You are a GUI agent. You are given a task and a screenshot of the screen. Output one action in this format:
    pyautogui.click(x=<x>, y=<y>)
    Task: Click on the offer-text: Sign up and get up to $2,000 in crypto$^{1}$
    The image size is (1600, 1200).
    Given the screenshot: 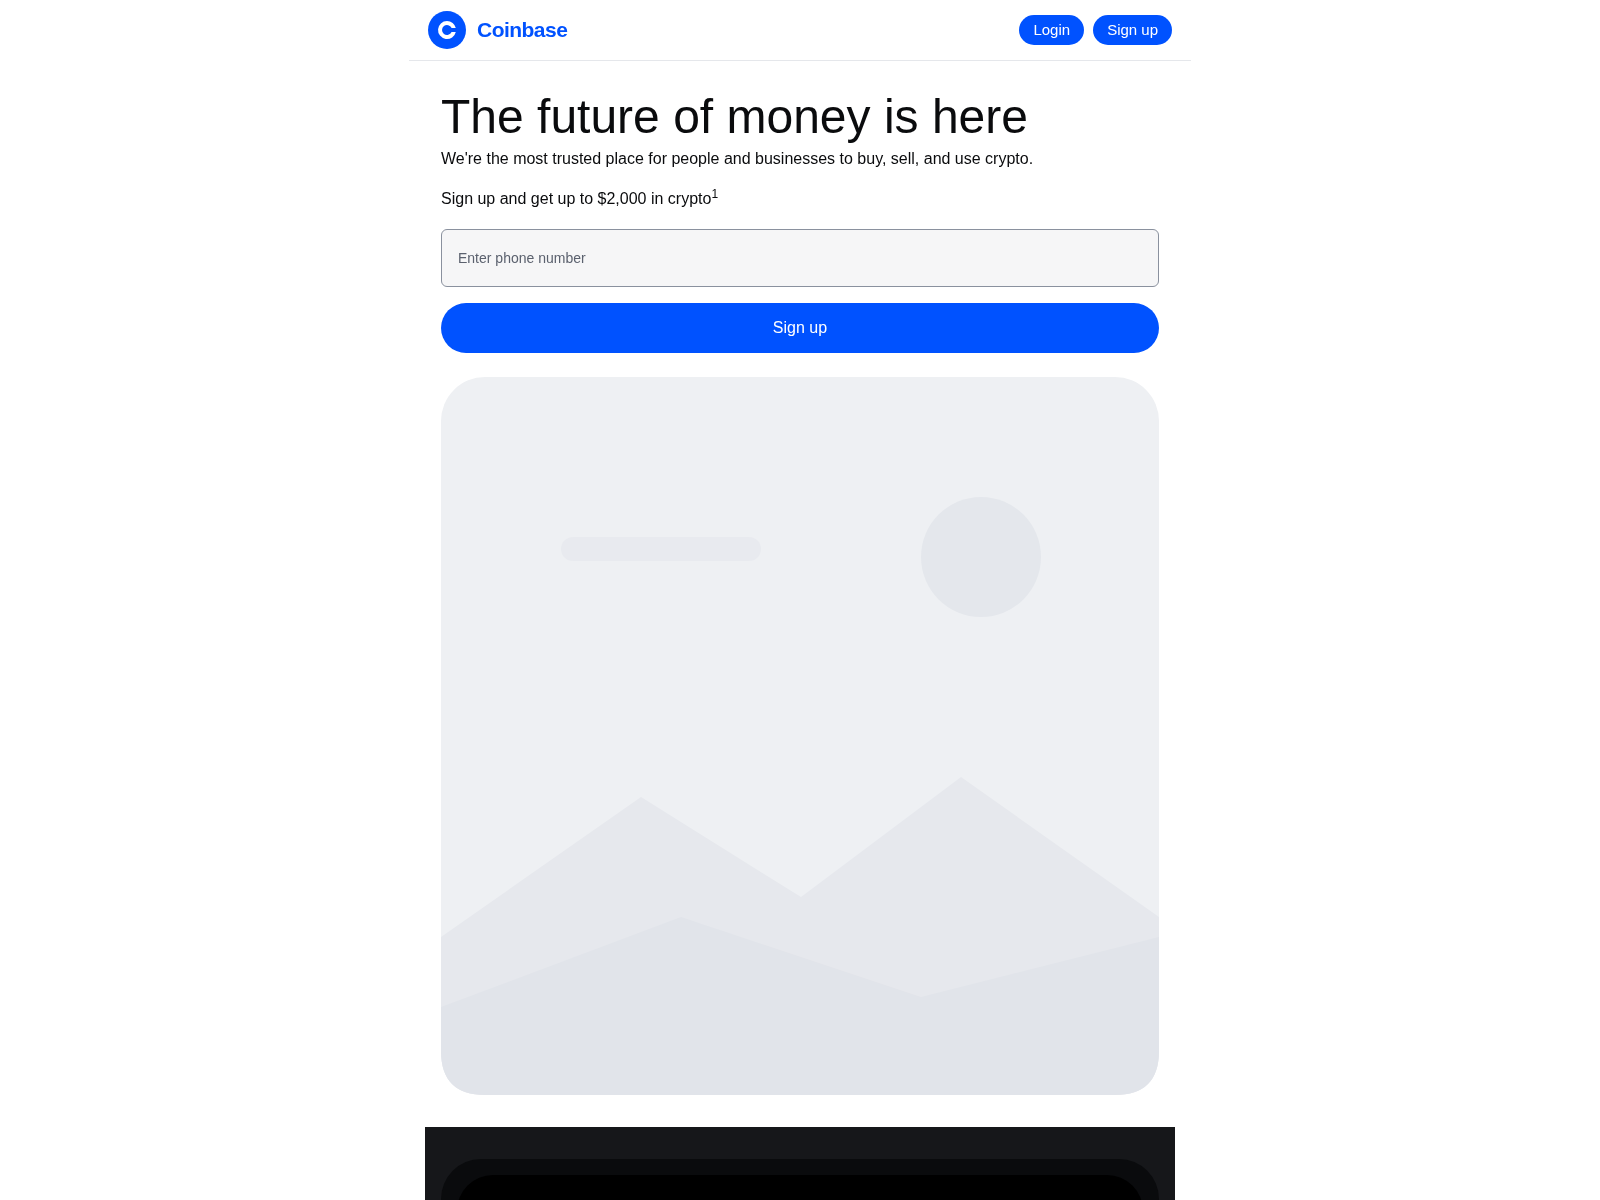 What is the action you would take?
    pyautogui.click(x=580, y=198)
    